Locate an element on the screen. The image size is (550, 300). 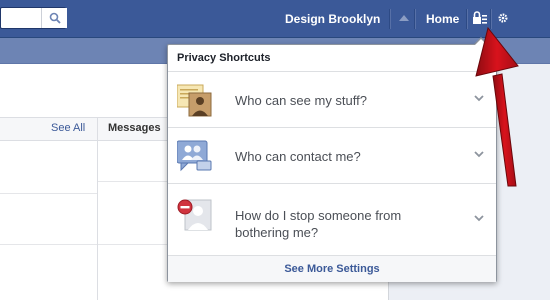
column-divider is located at coordinates (97, 208).